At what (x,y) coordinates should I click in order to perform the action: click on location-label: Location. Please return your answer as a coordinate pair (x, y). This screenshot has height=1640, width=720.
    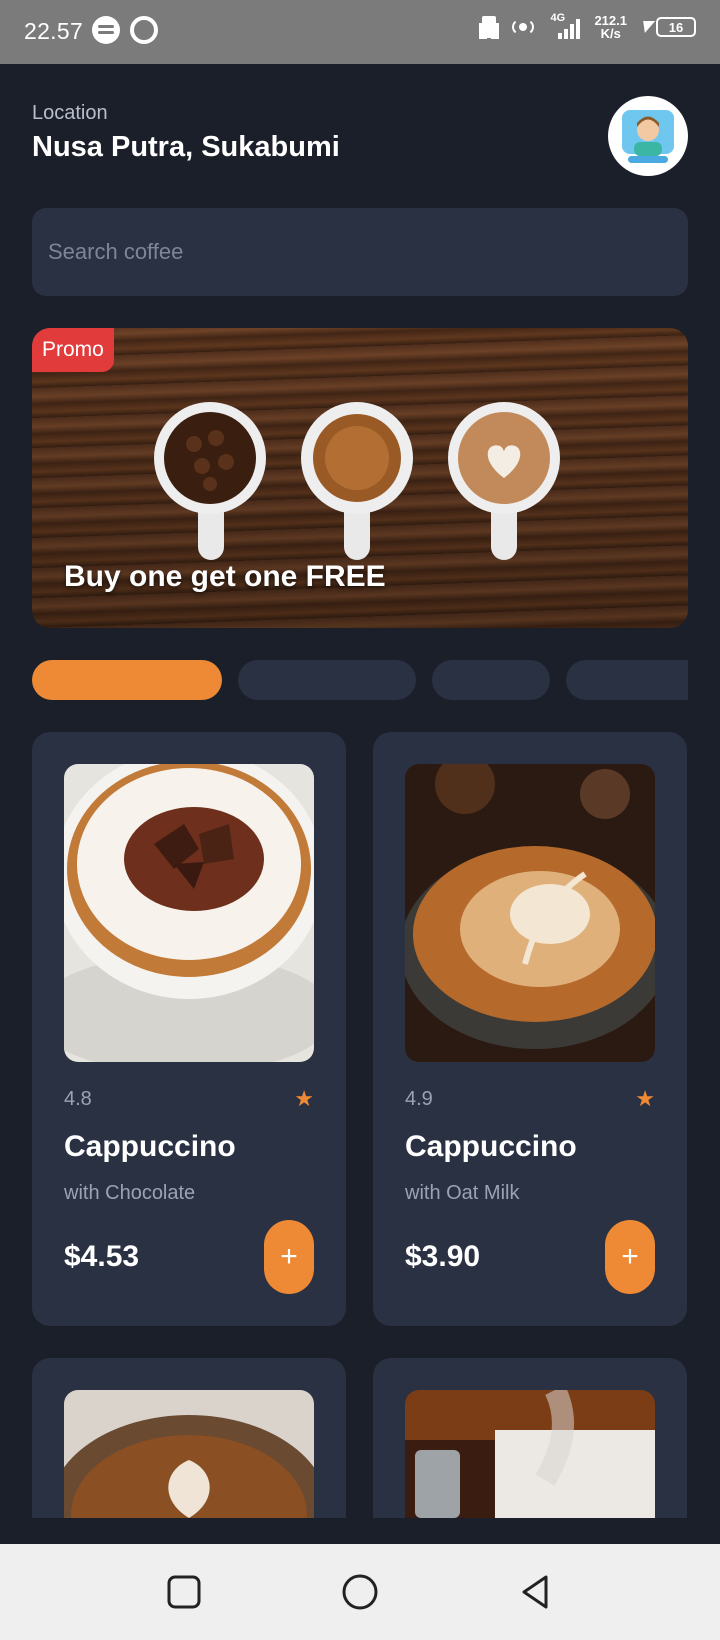
    Looking at the image, I should click on (70, 113).